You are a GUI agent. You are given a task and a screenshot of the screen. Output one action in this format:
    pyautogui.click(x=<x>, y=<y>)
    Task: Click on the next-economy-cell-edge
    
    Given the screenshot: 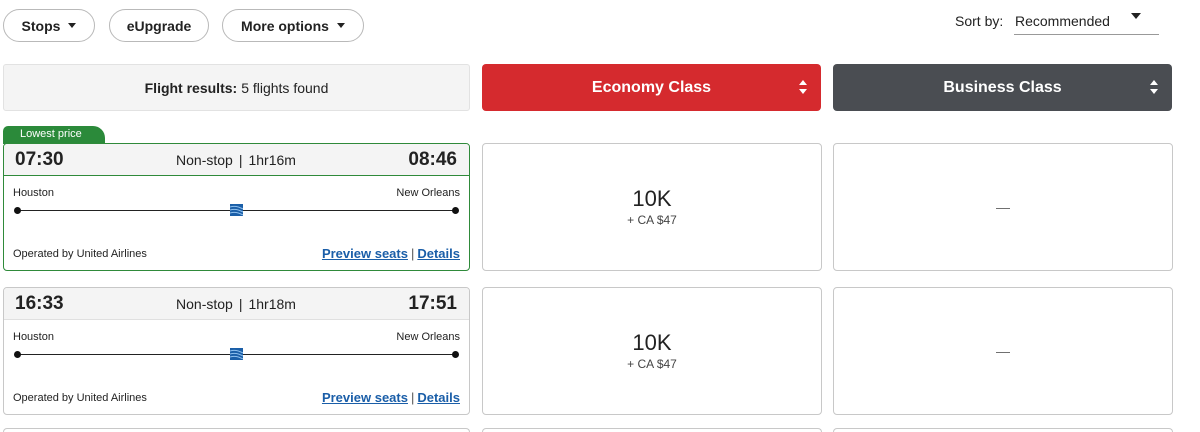 What is the action you would take?
    pyautogui.click(x=652, y=430)
    